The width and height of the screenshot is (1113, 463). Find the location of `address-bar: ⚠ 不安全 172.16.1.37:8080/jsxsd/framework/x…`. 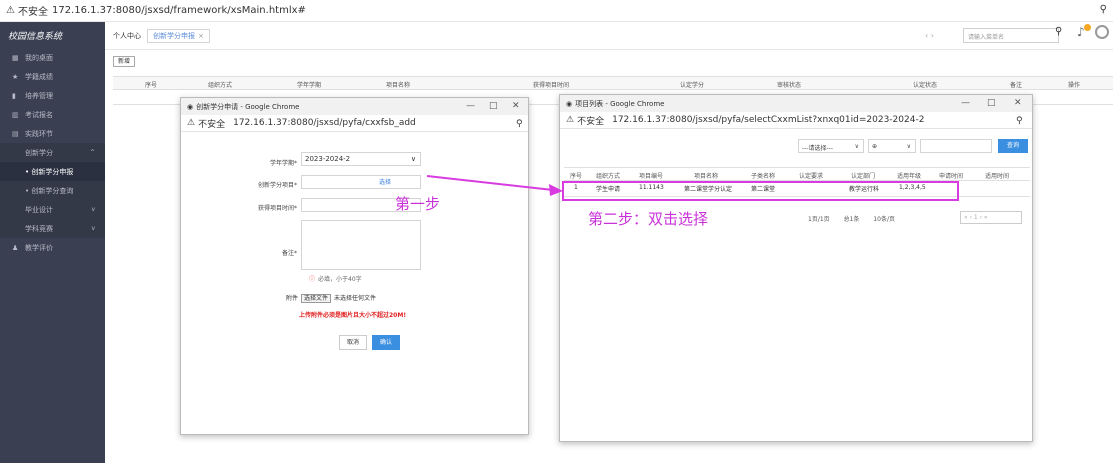

address-bar: ⚠ 不安全 172.16.1.37:8080/jsxsd/framework/x… is located at coordinates (556, 11).